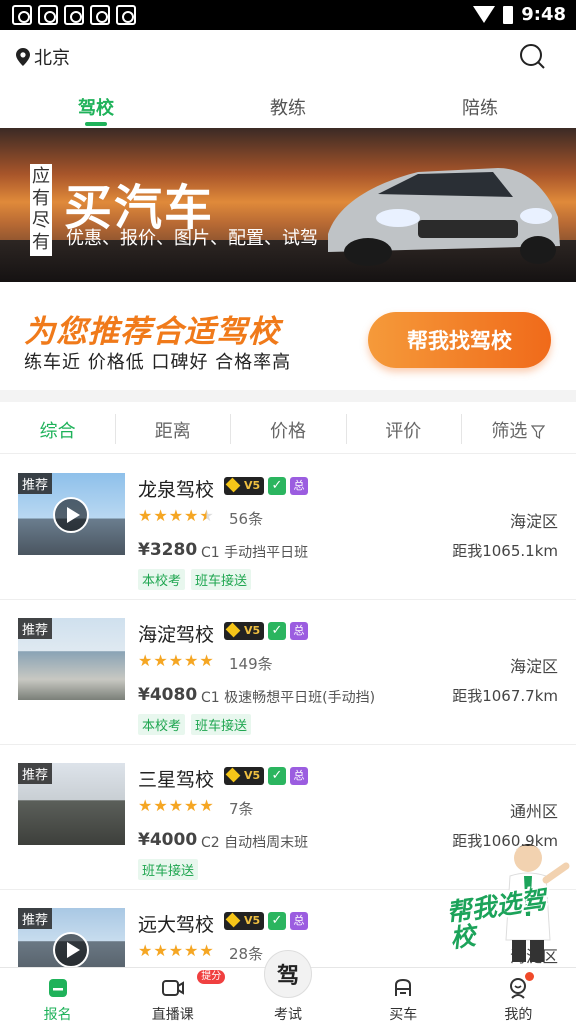 The width and height of the screenshot is (576, 1024). What do you see at coordinates (480, 105) in the screenshot?
I see `tab-practice: 陪练` at bounding box center [480, 105].